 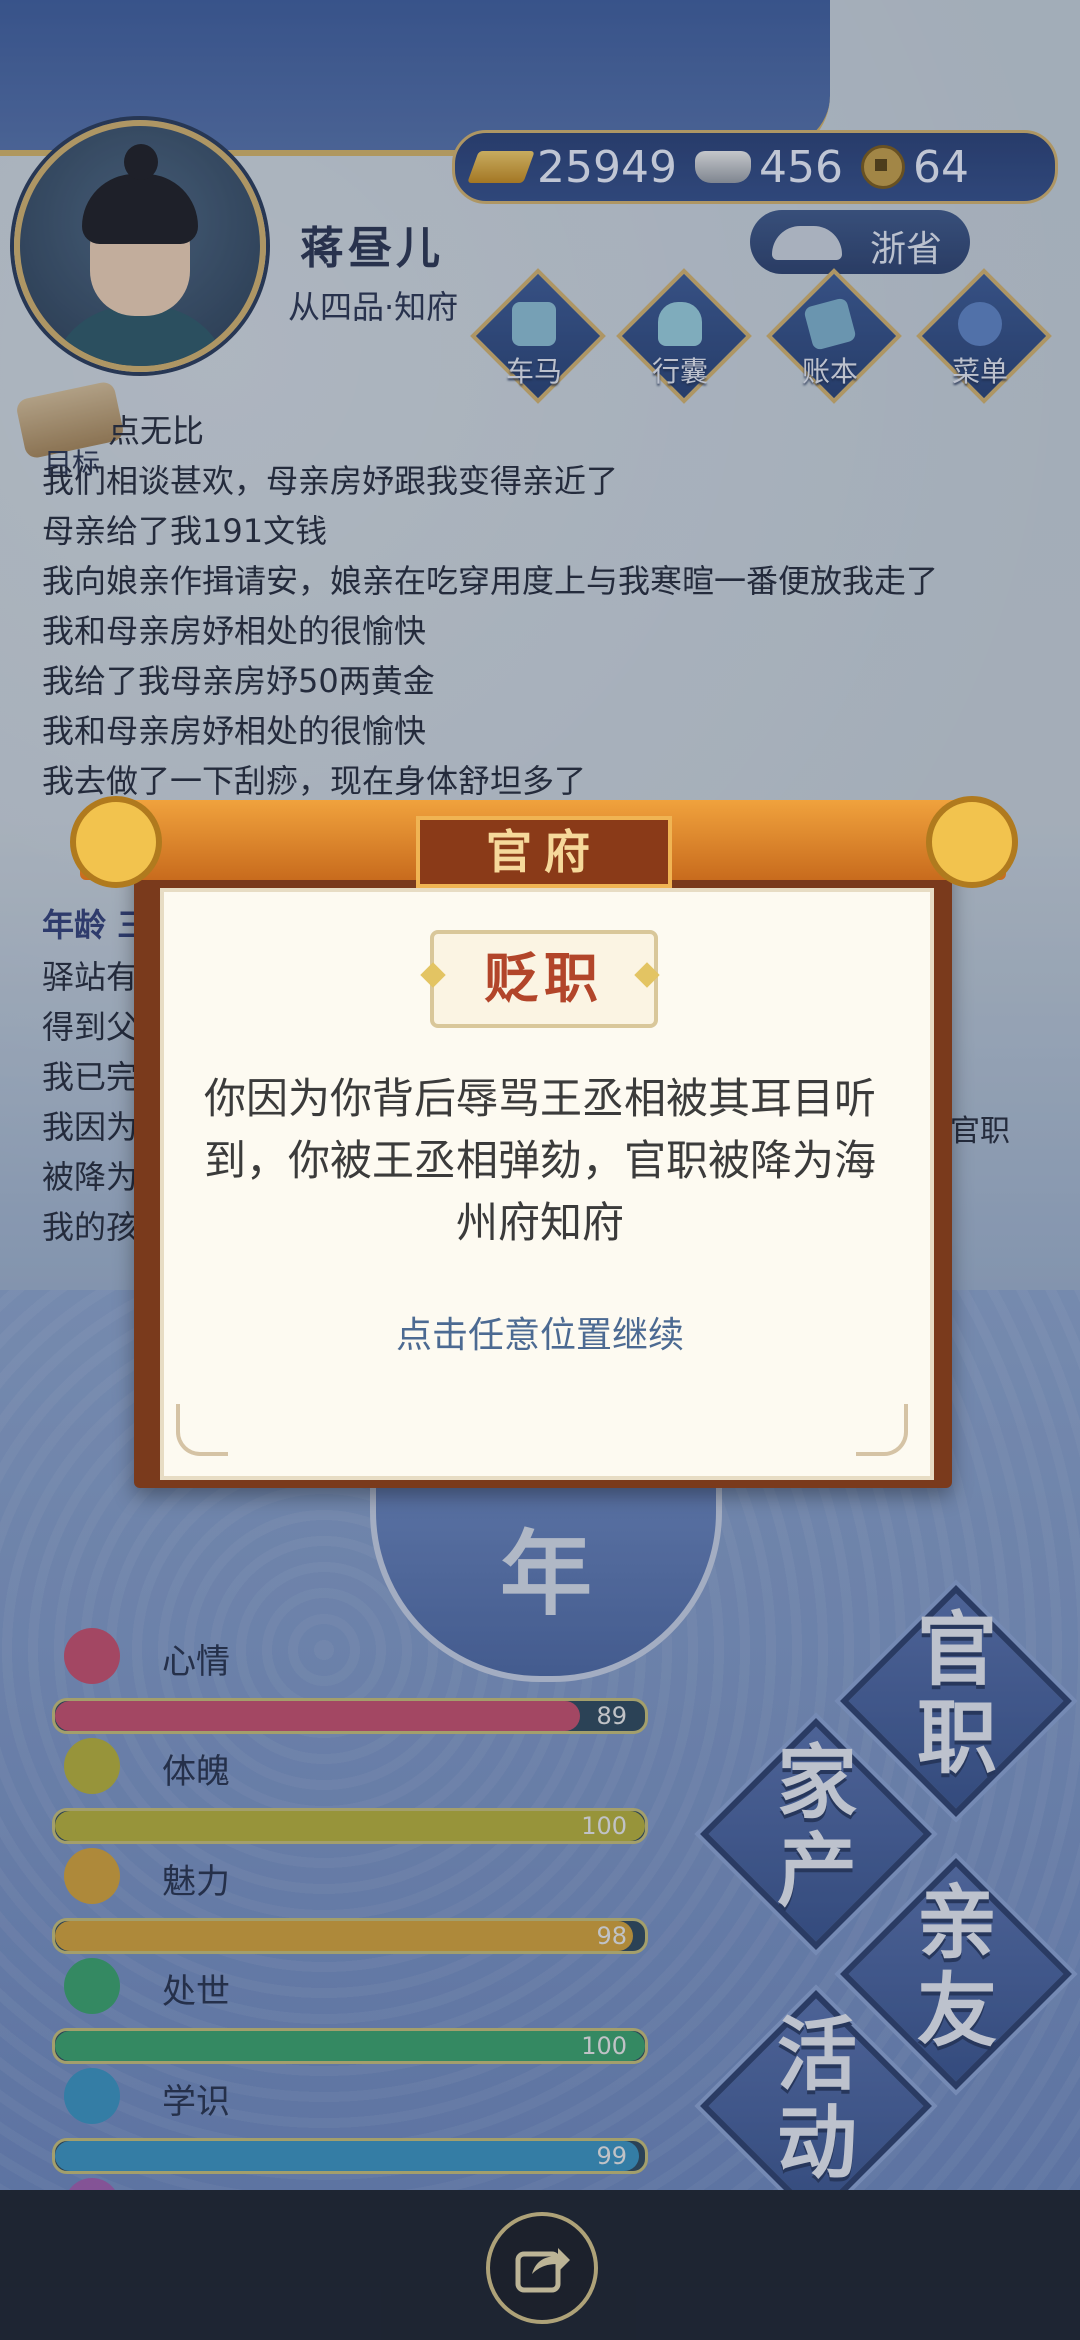 I want to click on modal-heading: 贬职, so click(x=544, y=979).